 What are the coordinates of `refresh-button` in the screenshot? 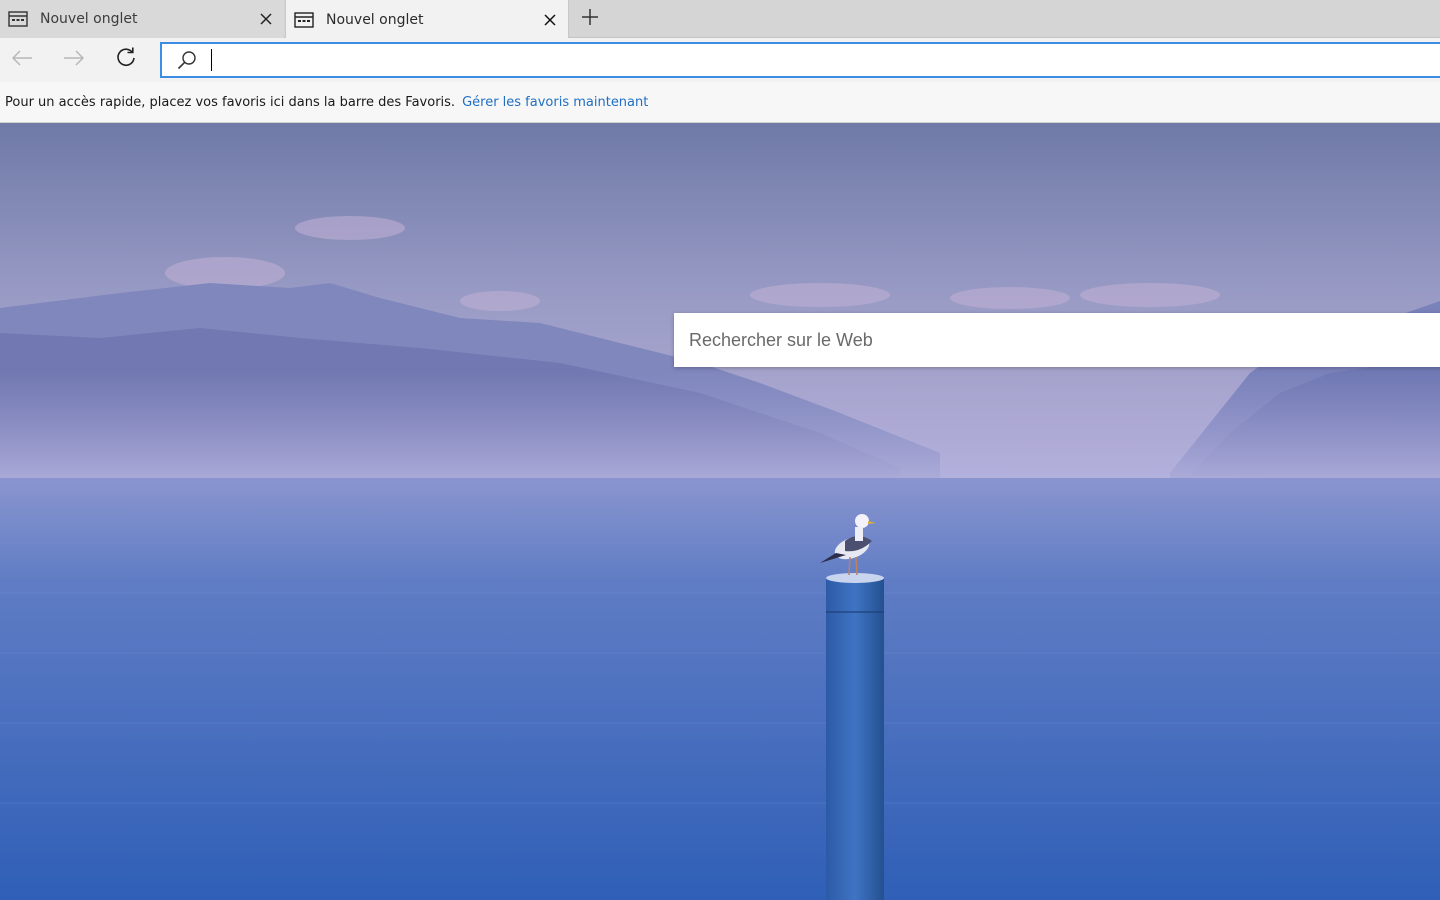 It's located at (126, 60).